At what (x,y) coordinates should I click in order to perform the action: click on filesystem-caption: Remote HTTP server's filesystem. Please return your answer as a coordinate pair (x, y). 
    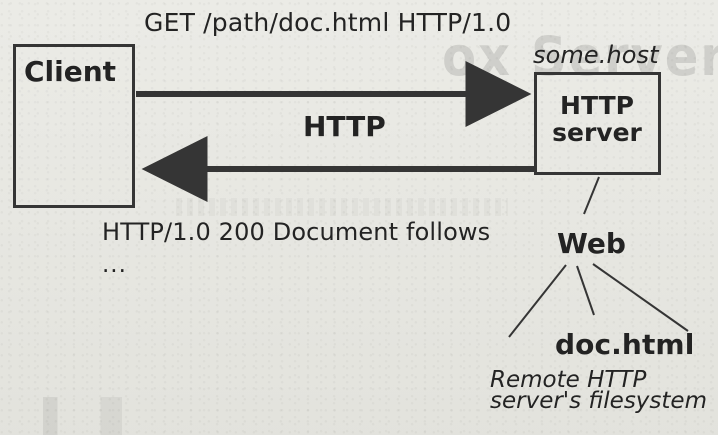
    Looking at the image, I should click on (598, 391).